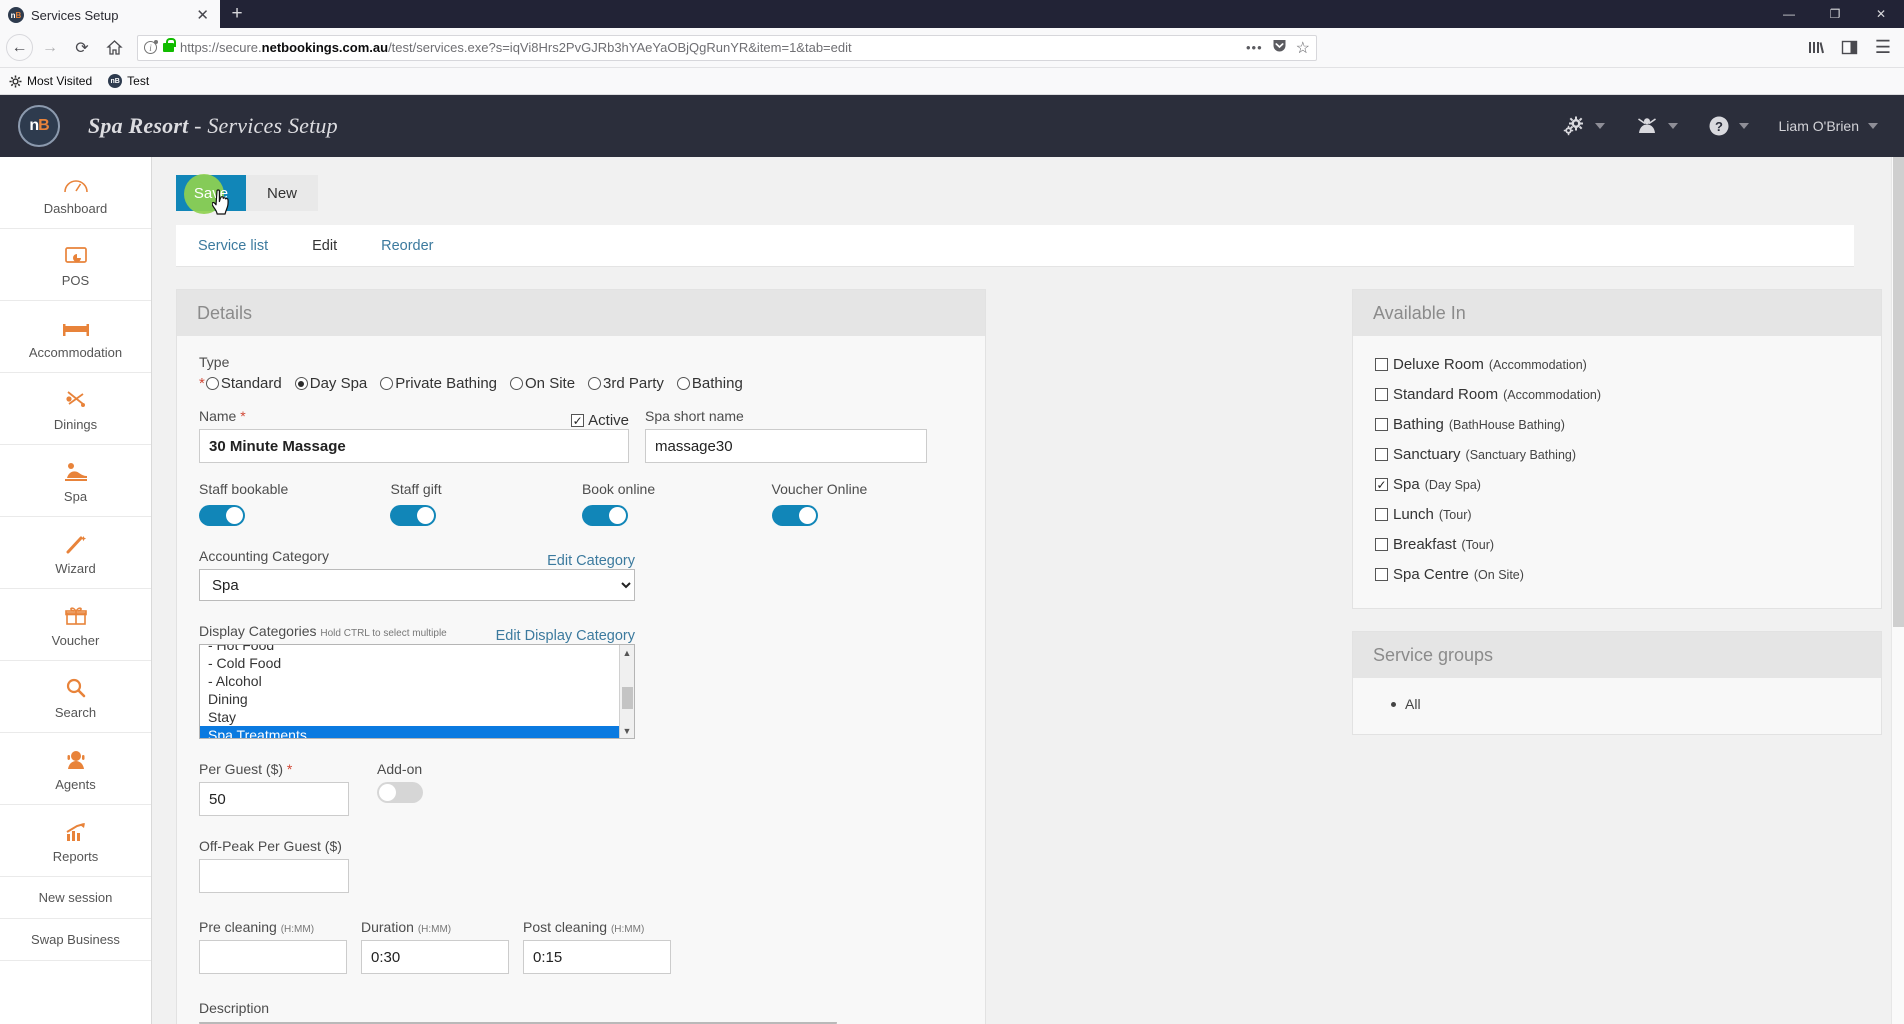 The width and height of the screenshot is (1904, 1024). I want to click on avail-standard-room: Standard Room (Accommodation), so click(1617, 394).